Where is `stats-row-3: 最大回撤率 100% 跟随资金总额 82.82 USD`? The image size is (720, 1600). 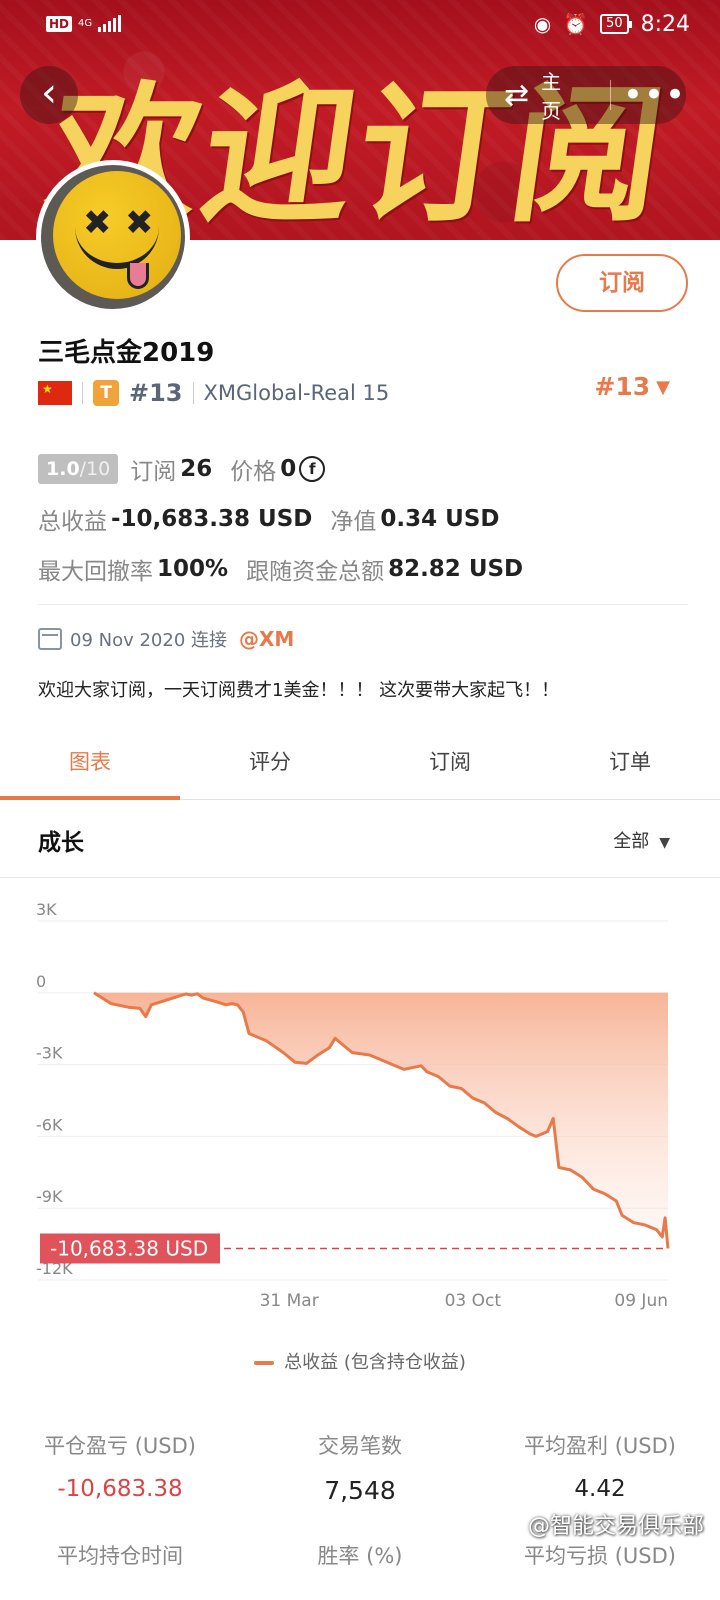 stats-row-3: 最大回撤率 100% 跟随资金总额 82.82 USD is located at coordinates (280, 569).